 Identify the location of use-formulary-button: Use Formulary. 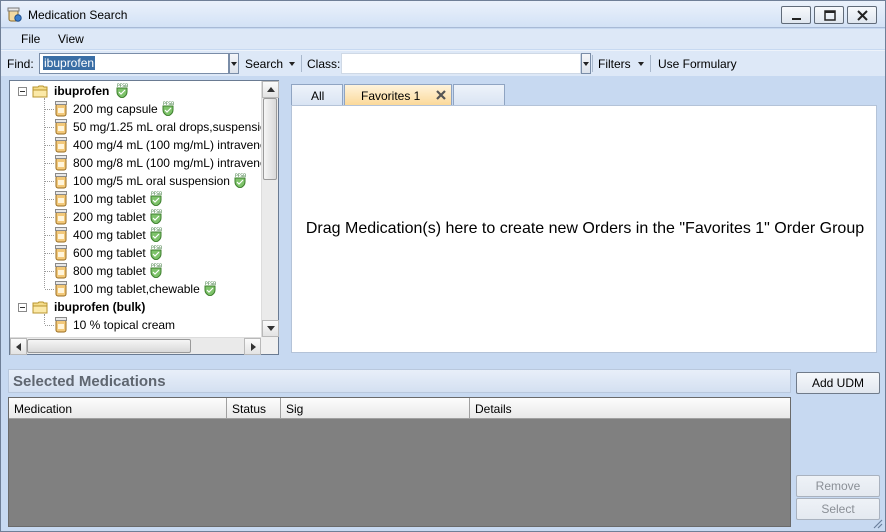
(697, 64).